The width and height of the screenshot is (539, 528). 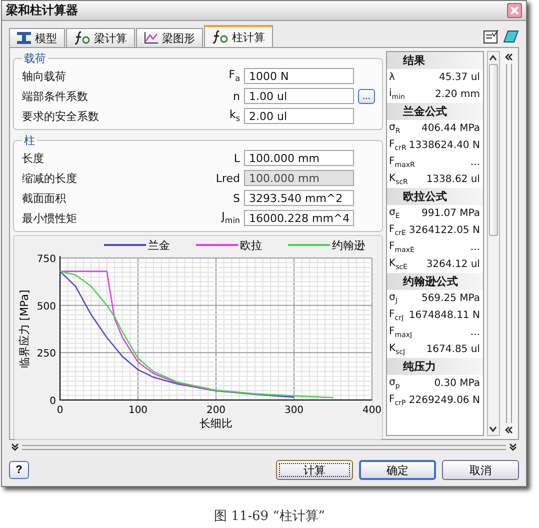 What do you see at coordinates (138, 410) in the screenshot?
I see `tick-label: 100` at bounding box center [138, 410].